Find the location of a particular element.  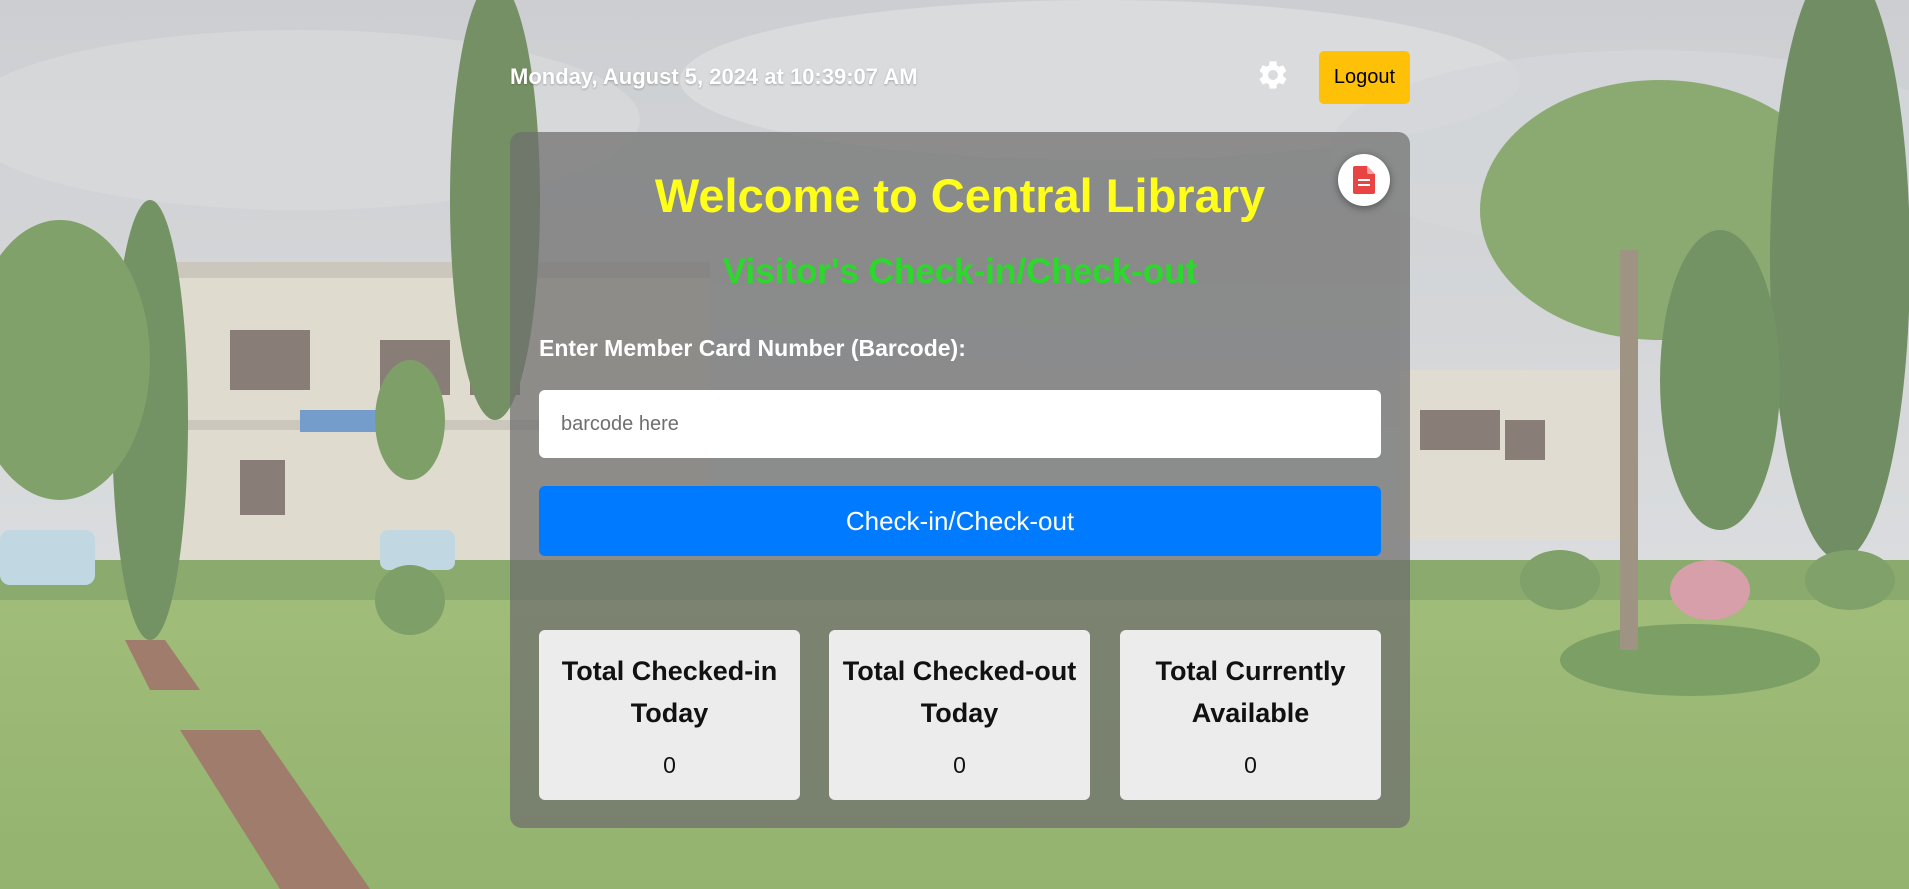

logout-button: Logout is located at coordinates (1364, 77).